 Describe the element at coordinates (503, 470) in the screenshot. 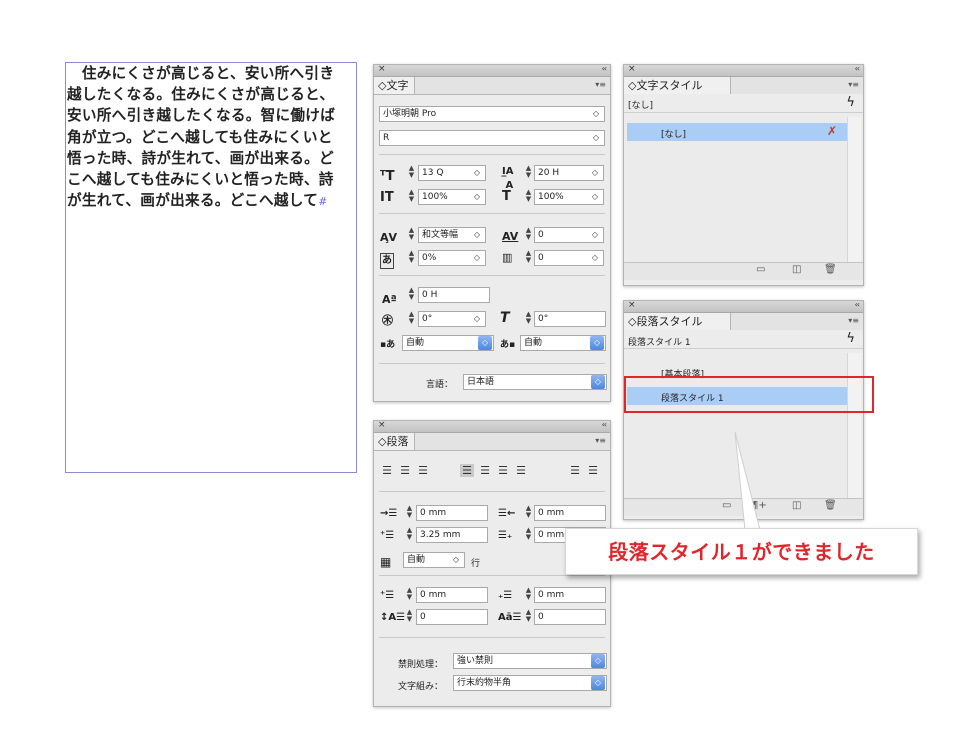

I see `justify-right-icon: ☰` at that location.